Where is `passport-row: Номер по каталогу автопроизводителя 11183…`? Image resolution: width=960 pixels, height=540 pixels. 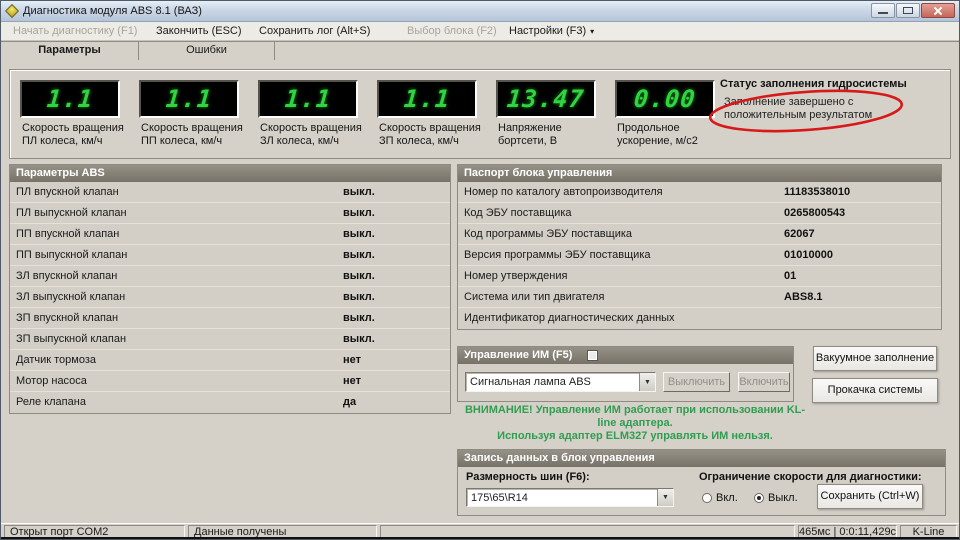 passport-row: Номер по каталогу автопроизводителя 11183… is located at coordinates (699, 192).